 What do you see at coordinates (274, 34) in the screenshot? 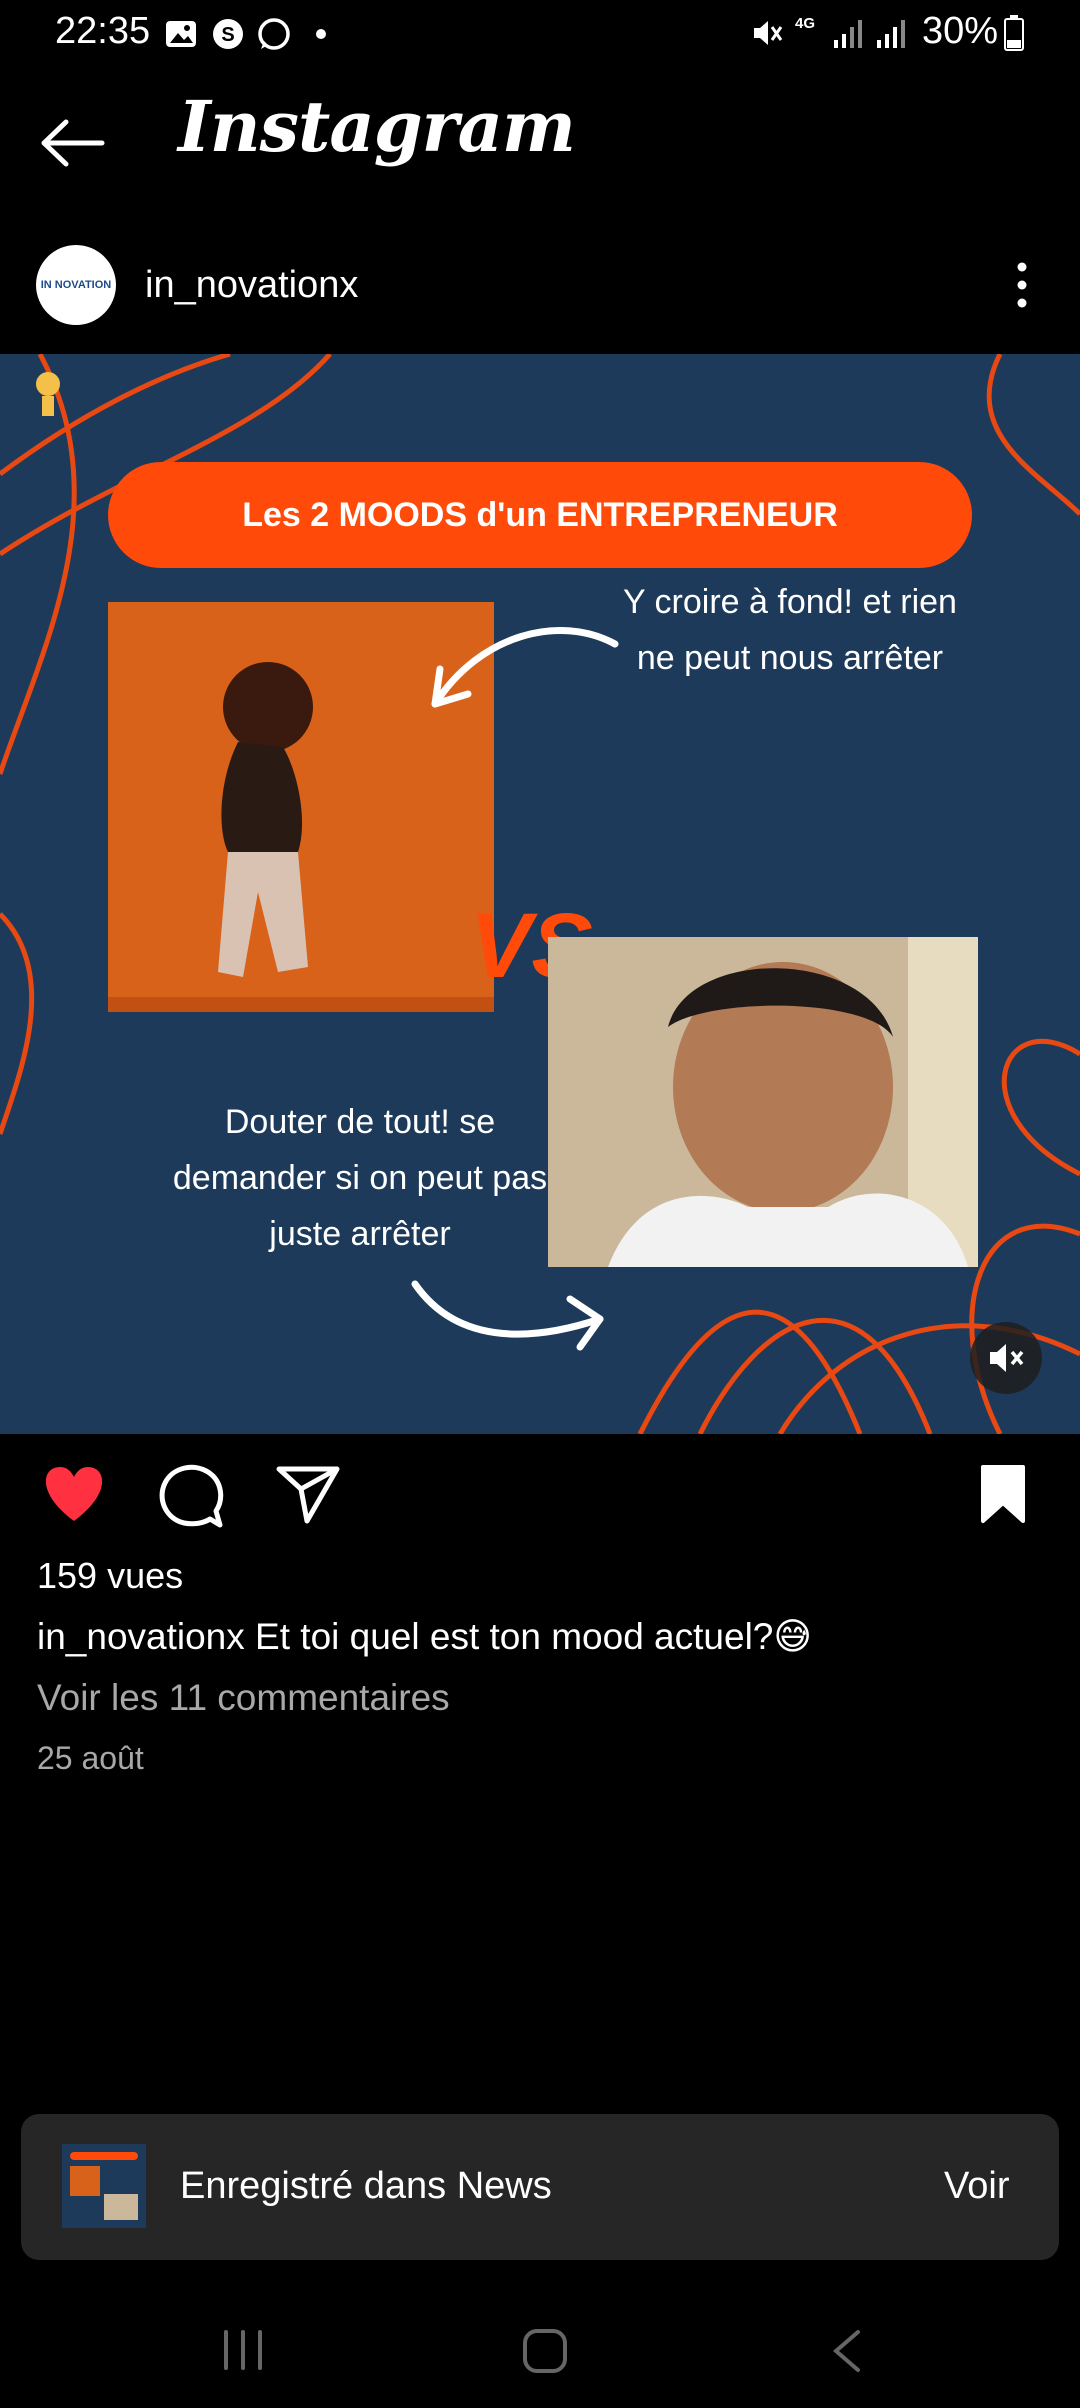
I see `whatsapp-notification-icon` at bounding box center [274, 34].